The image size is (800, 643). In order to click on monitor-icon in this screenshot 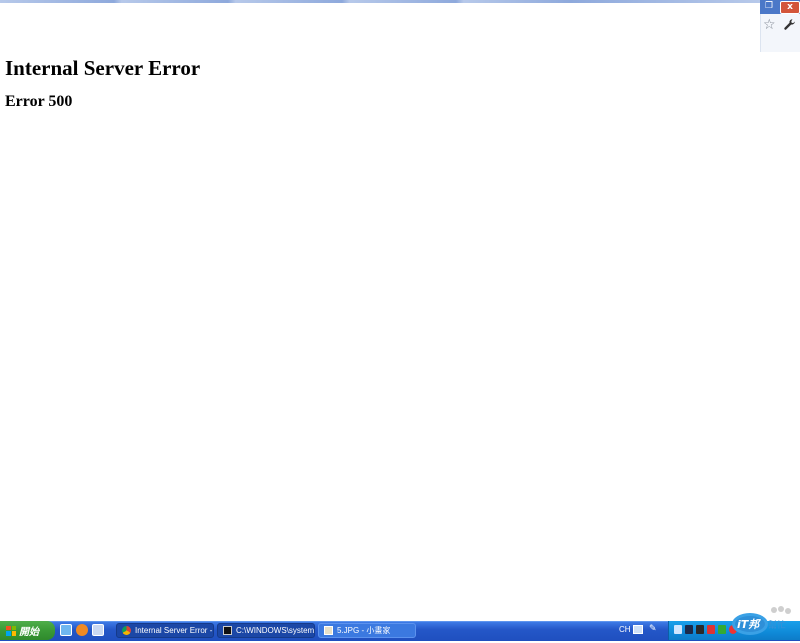, I will do `click(689, 629)`.